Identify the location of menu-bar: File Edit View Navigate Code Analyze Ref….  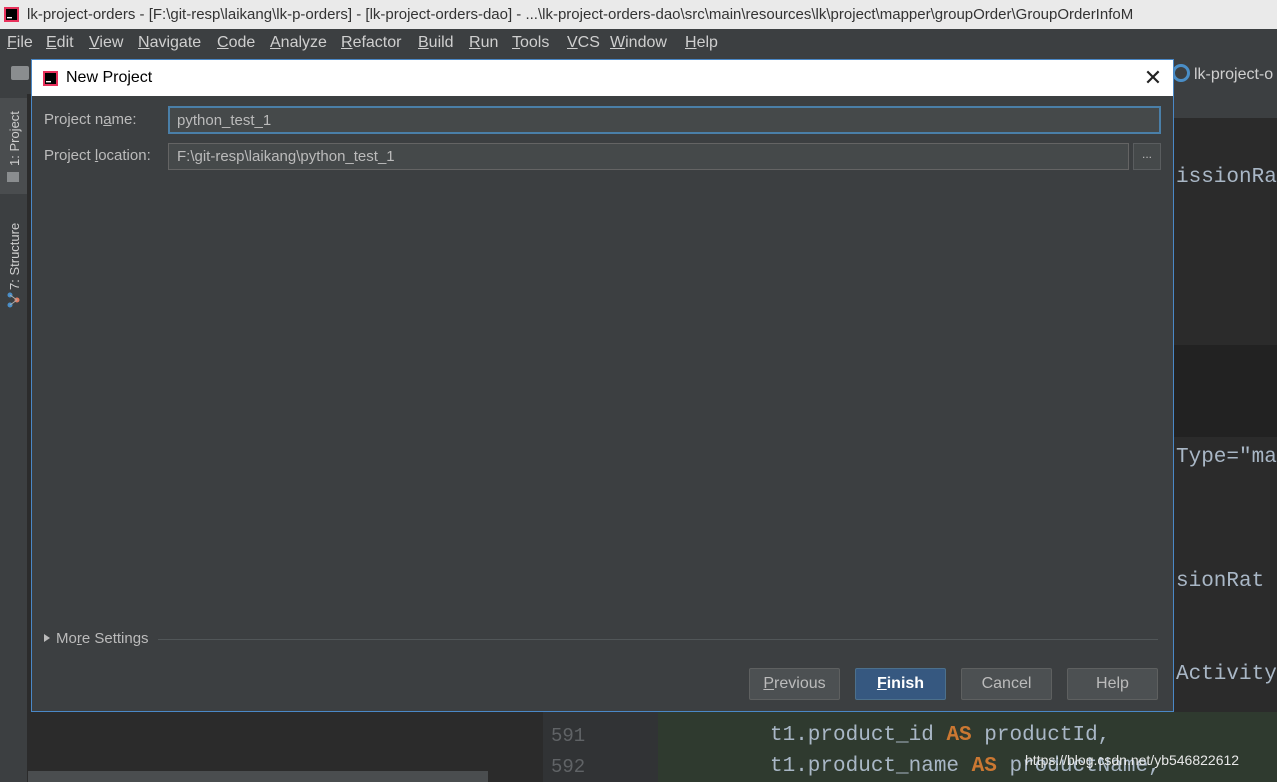
(638, 43).